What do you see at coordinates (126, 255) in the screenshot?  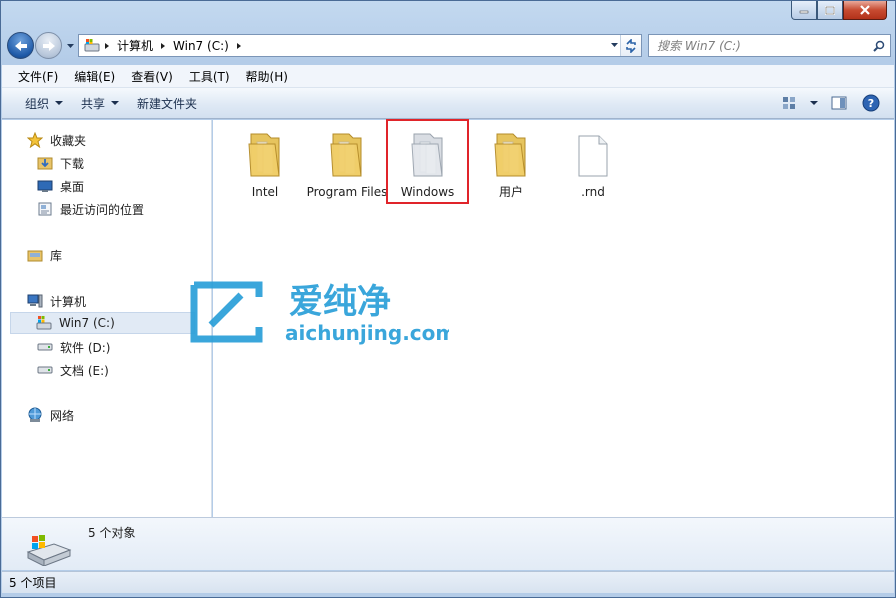 I see `sidebar-item-libraries: 库` at bounding box center [126, 255].